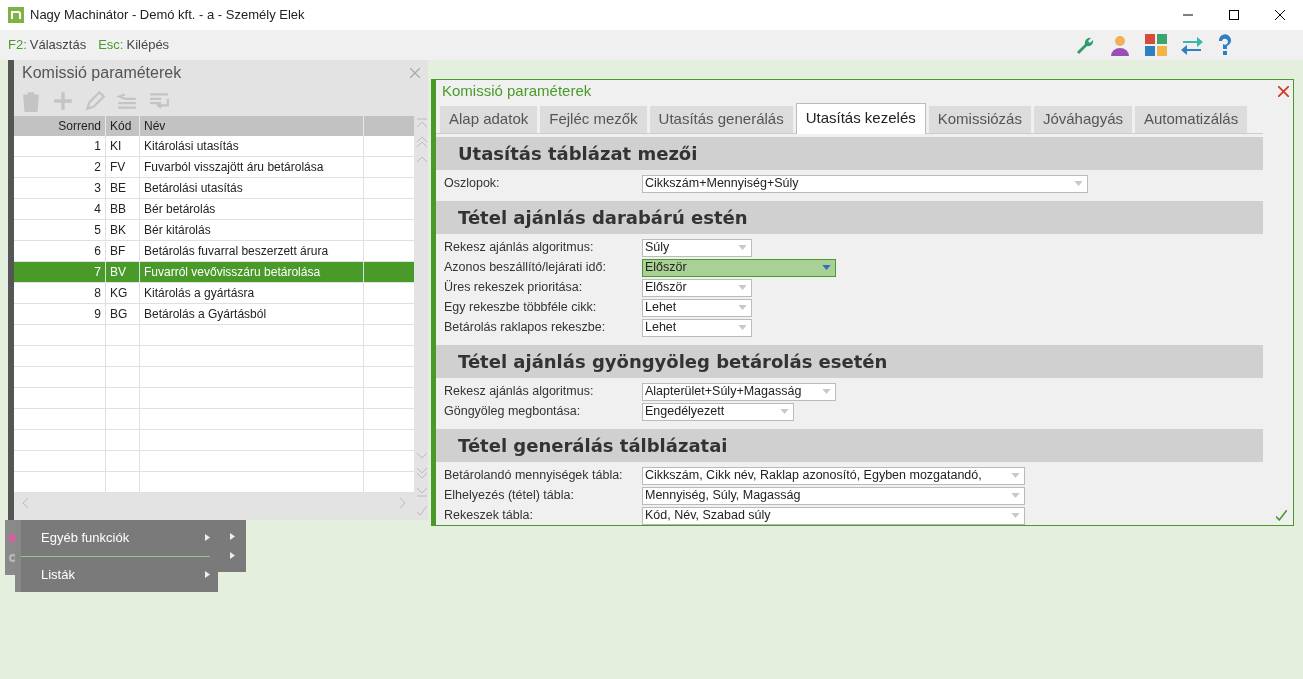 The width and height of the screenshot is (1303, 679). I want to click on dropdown: Alapterület+Súly+Magasság, so click(739, 391).